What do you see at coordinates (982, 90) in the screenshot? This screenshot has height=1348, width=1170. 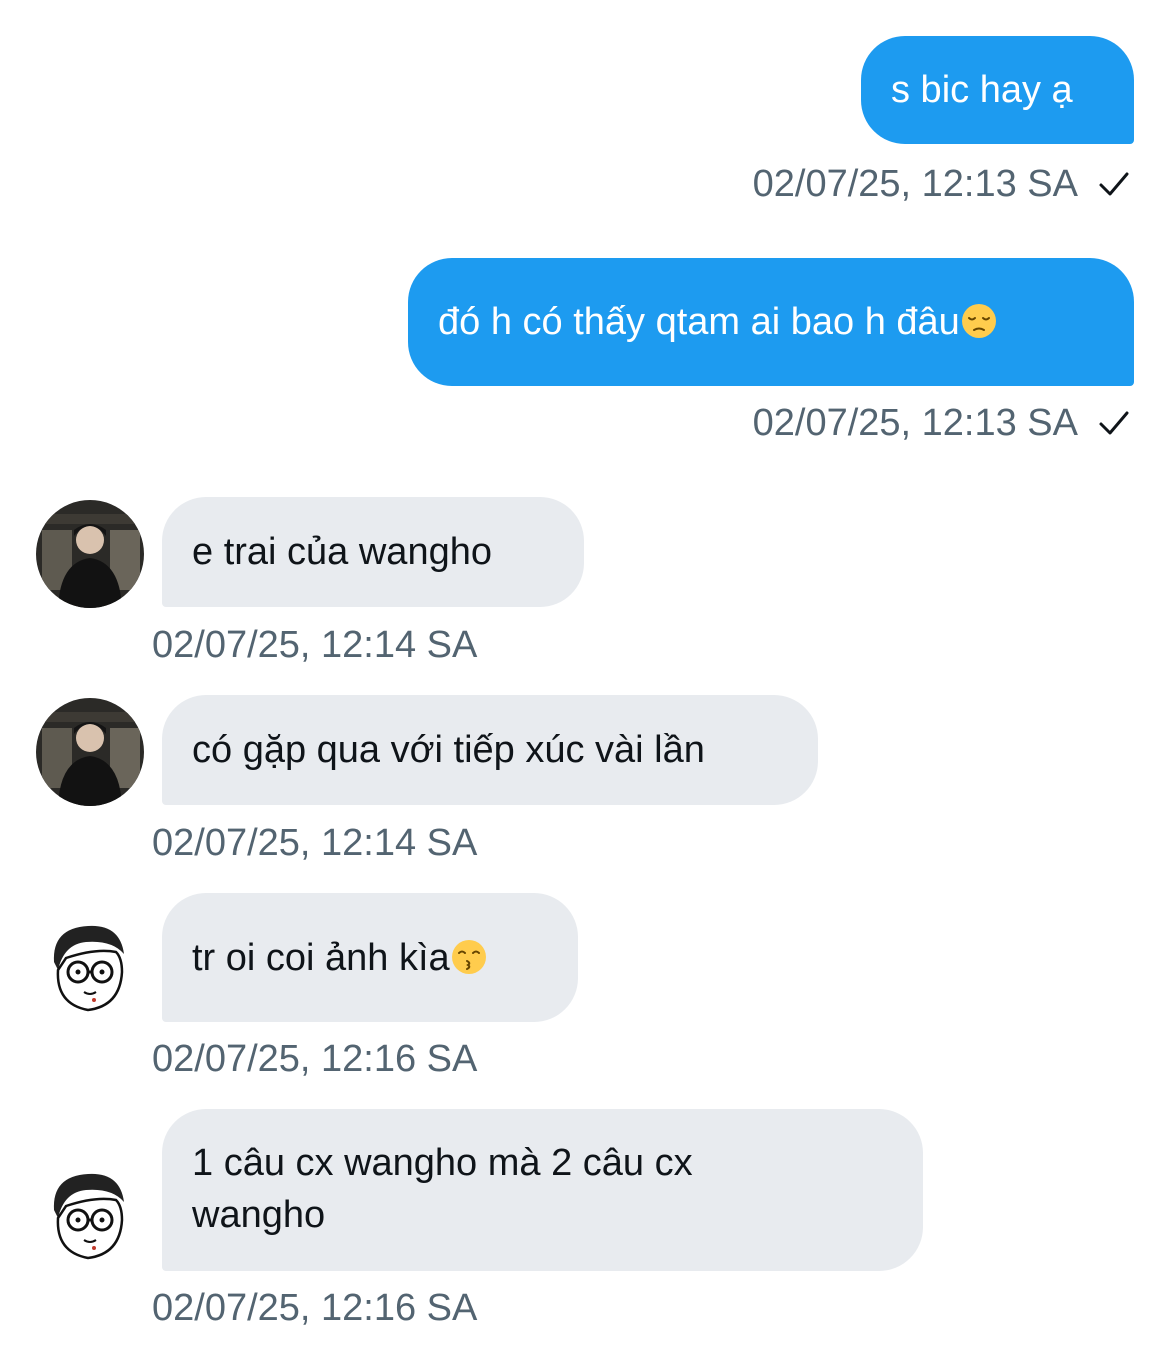 I see `message-text: s bic hay ạ` at bounding box center [982, 90].